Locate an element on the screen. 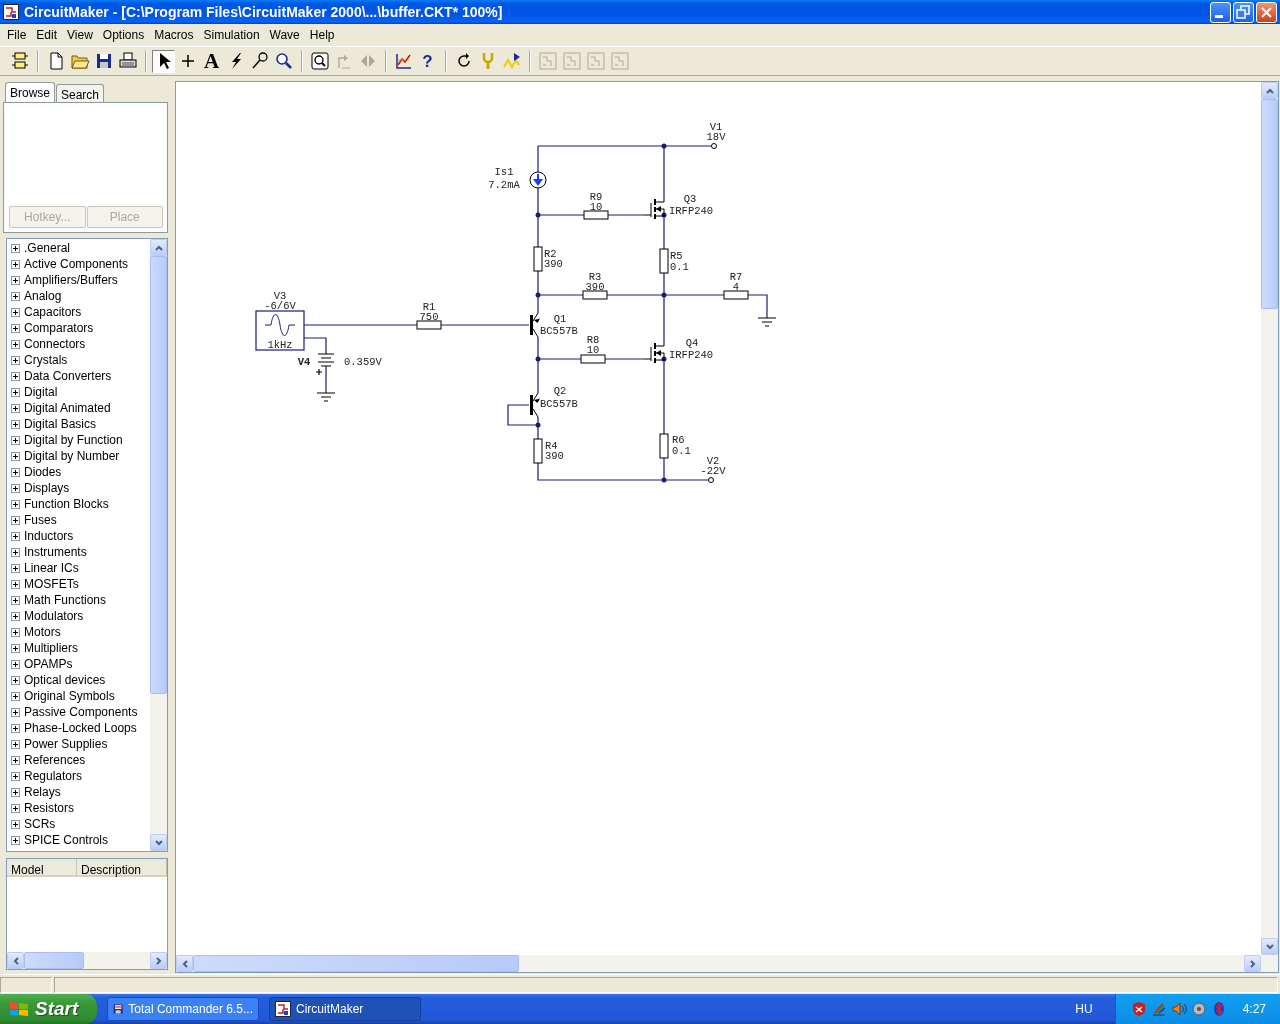  help-button: ? is located at coordinates (427, 61).